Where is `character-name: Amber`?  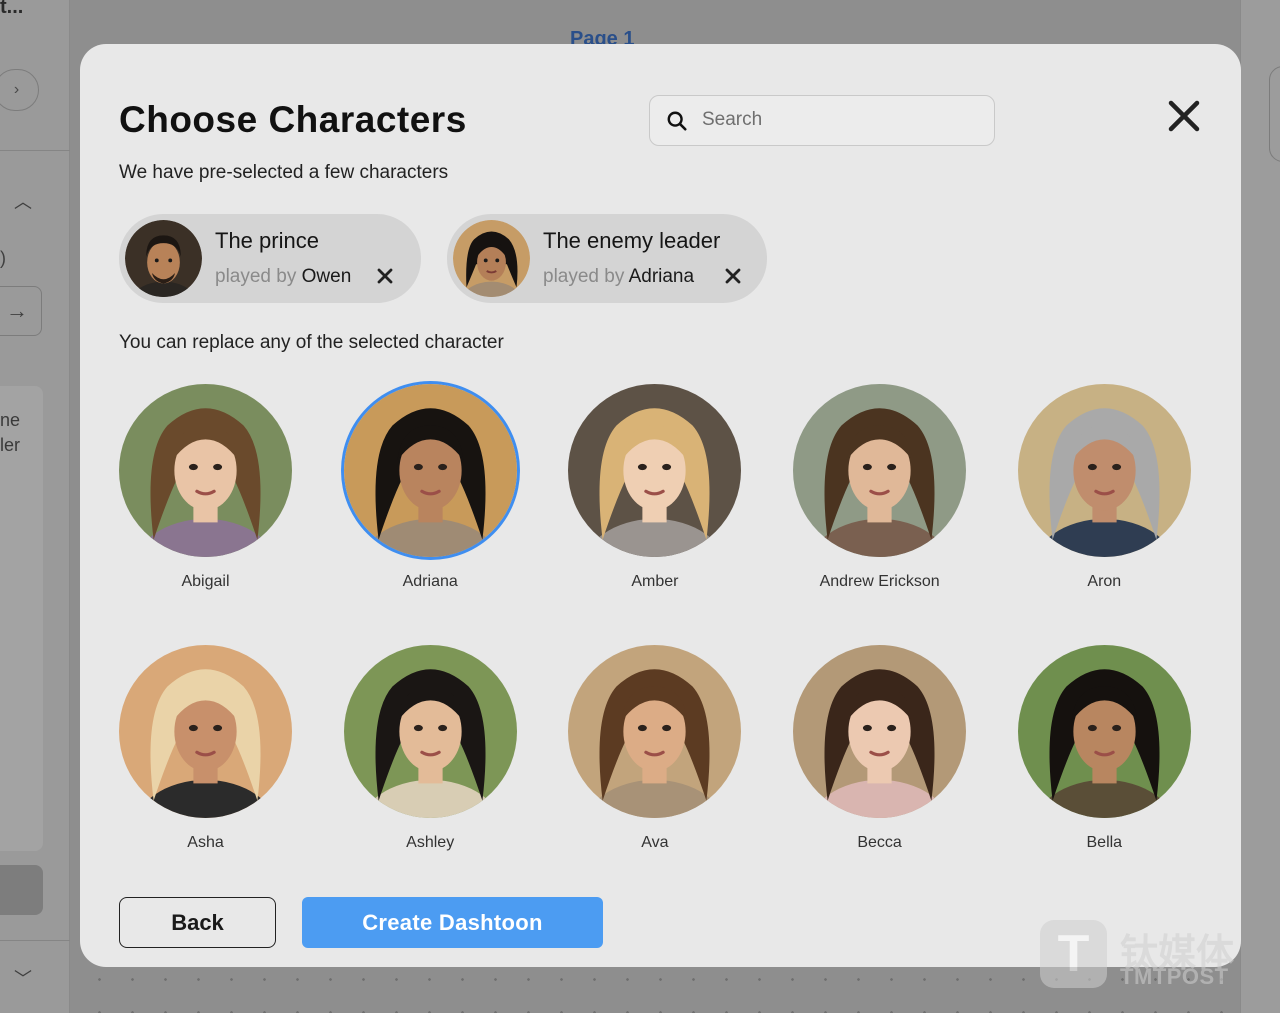 character-name: Amber is located at coordinates (655, 581).